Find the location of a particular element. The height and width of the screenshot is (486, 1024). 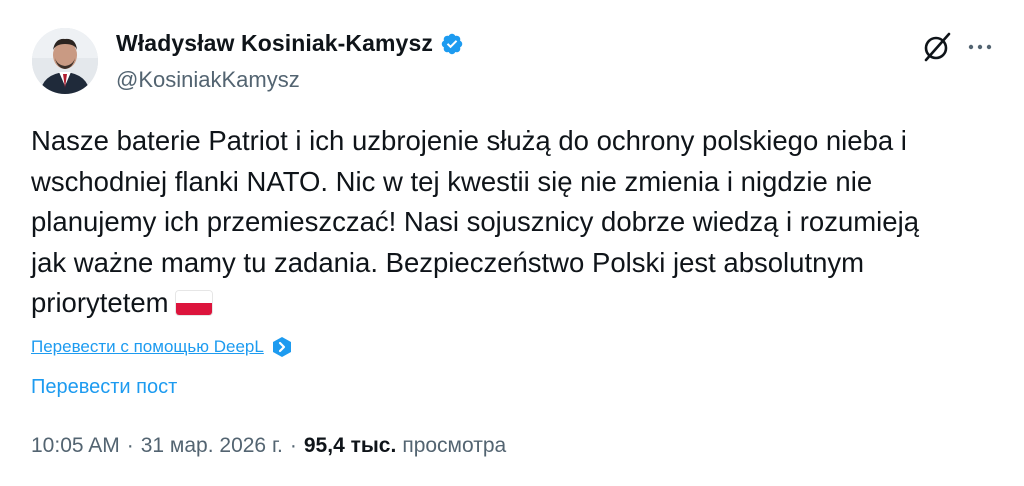

avatar-photo is located at coordinates (65, 61).